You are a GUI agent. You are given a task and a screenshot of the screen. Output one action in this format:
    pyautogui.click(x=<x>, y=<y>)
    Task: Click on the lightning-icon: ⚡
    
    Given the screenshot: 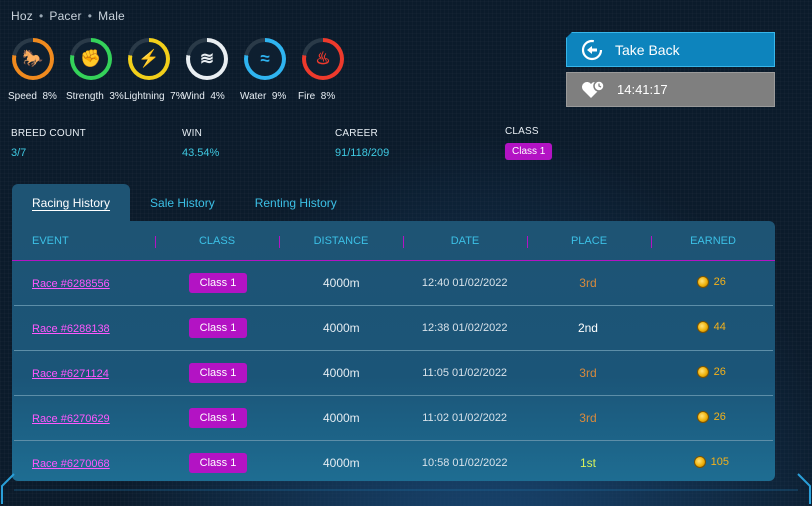 What is the action you would take?
    pyautogui.click(x=149, y=59)
    